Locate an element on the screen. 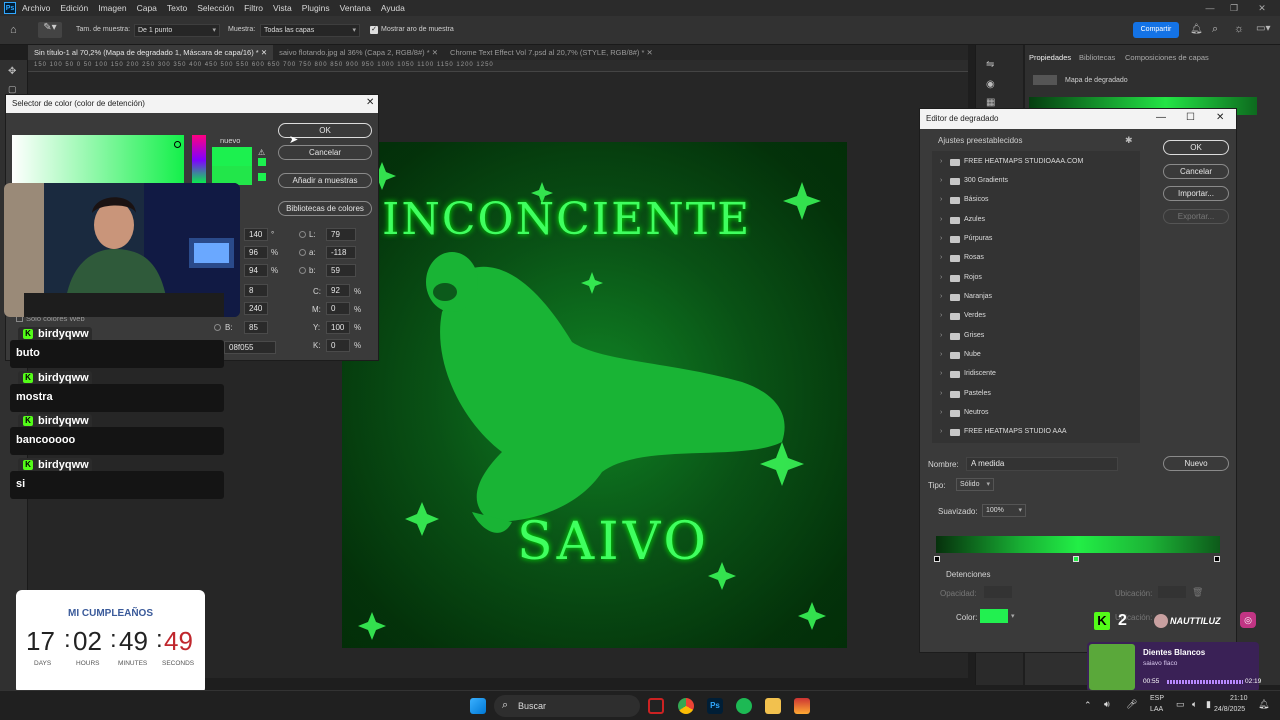  chevron-up-icon: ⌃ is located at coordinates (1088, 705).